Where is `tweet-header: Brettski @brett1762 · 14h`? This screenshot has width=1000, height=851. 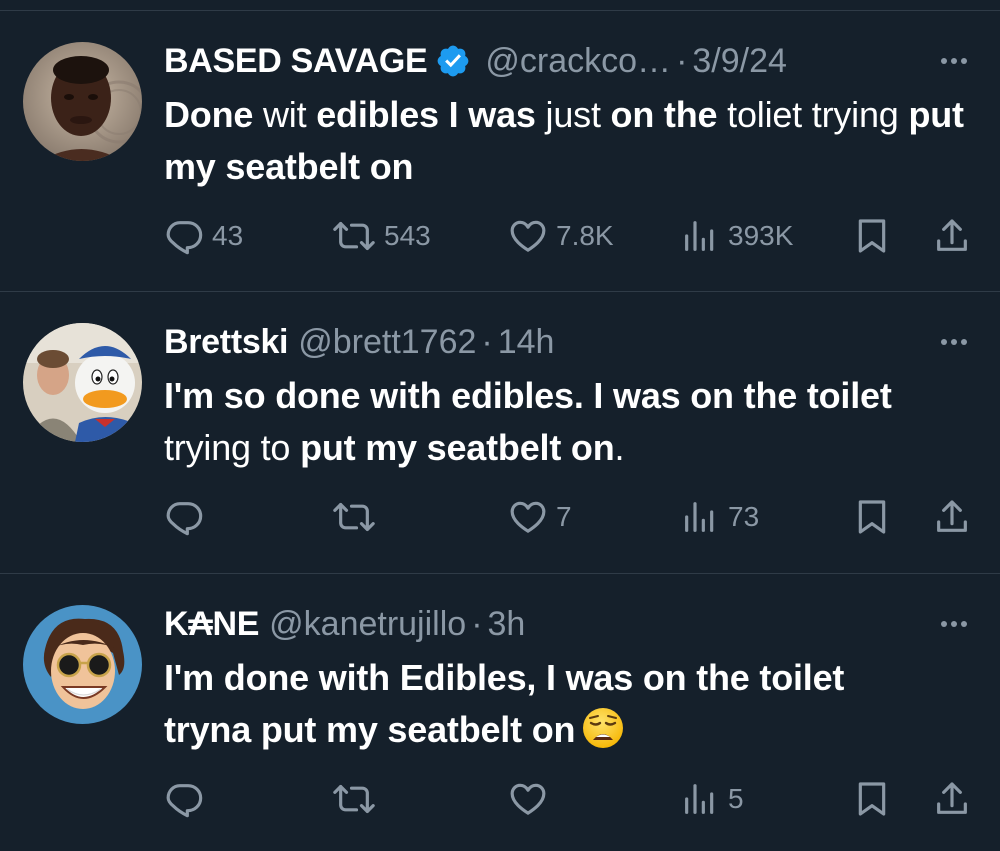
tweet-header: Brettski @brett1762 · 14h is located at coordinates (582, 342).